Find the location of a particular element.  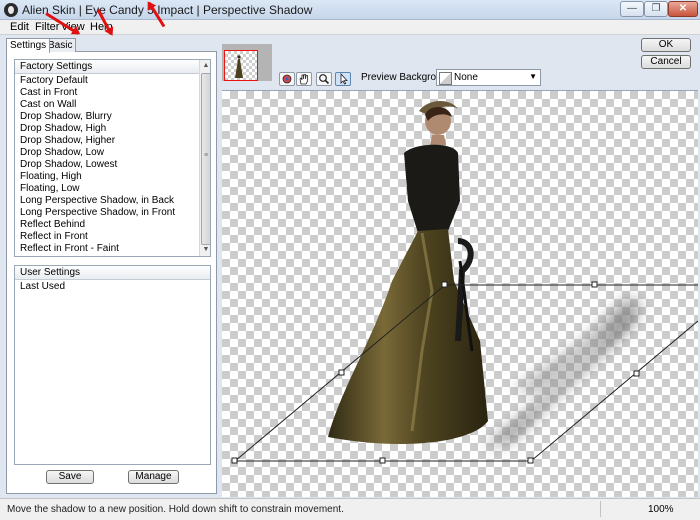

hand-icon is located at coordinates (304, 79).